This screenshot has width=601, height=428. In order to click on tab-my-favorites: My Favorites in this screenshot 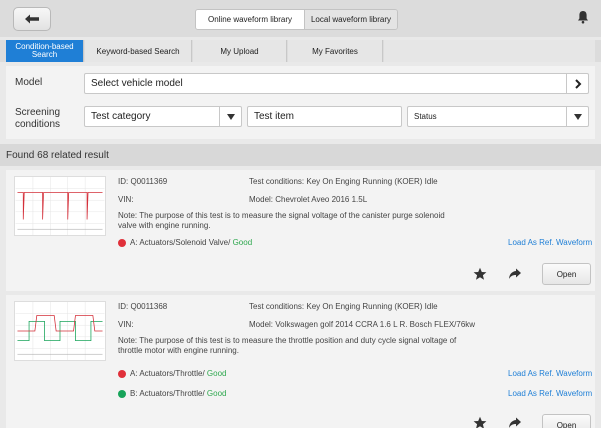, I will do `click(335, 51)`.